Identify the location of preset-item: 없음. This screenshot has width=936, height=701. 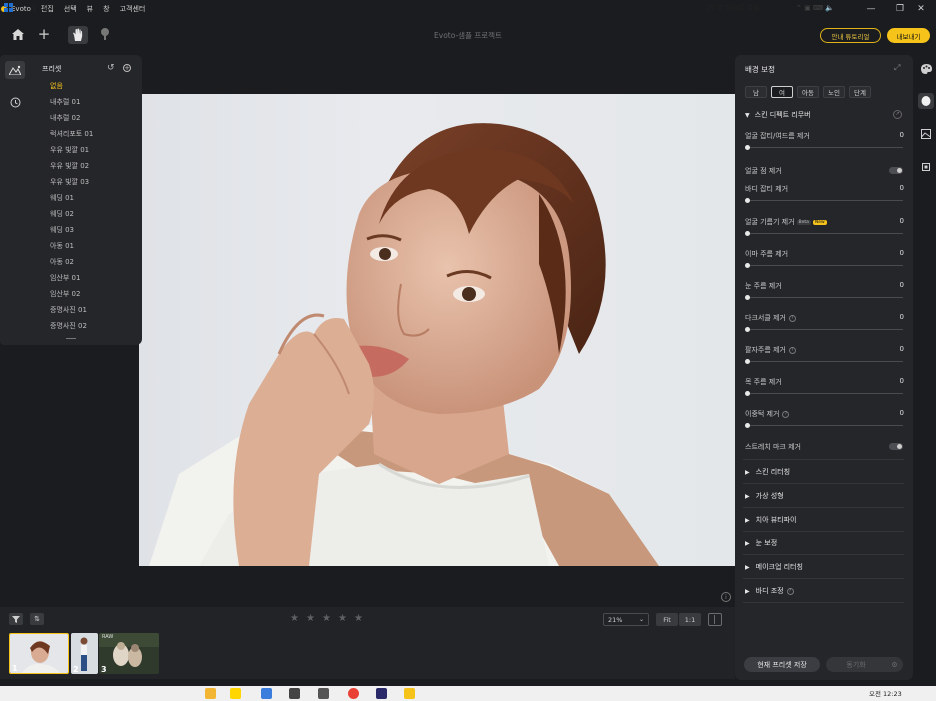
(56, 86).